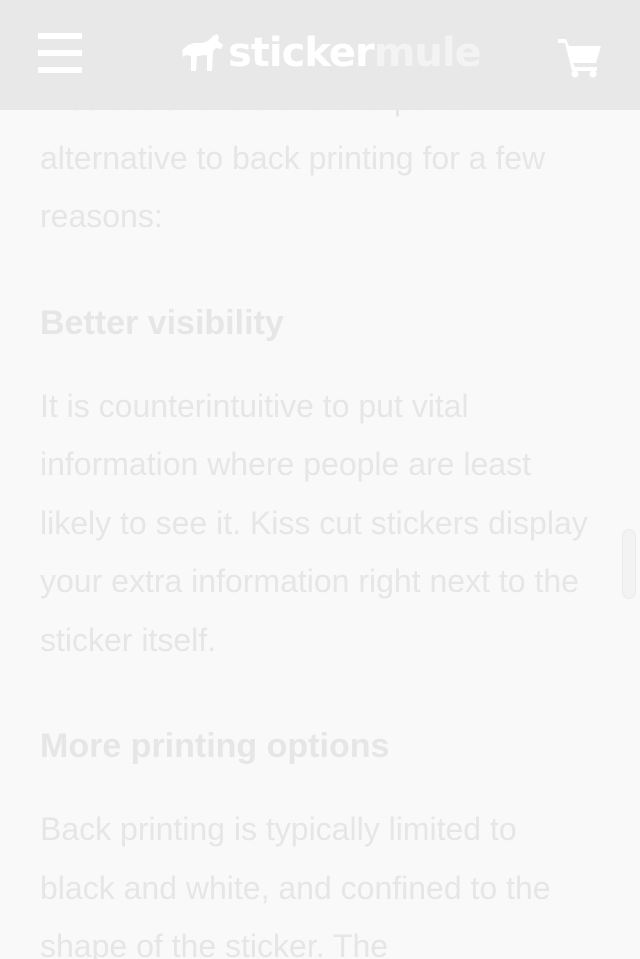 Image resolution: width=640 pixels, height=959 pixels. Describe the element at coordinates (629, 564) in the screenshot. I see `vertical-scrollbar-thumb` at that location.